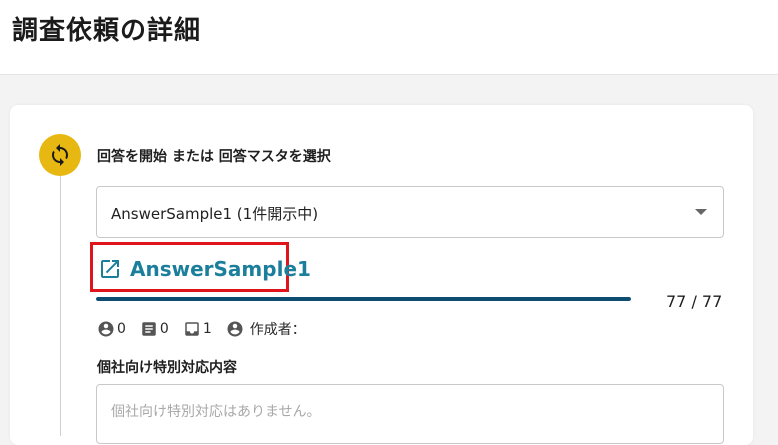 The width and height of the screenshot is (778, 445). What do you see at coordinates (60, 306) in the screenshot?
I see `timeline-line` at bounding box center [60, 306].